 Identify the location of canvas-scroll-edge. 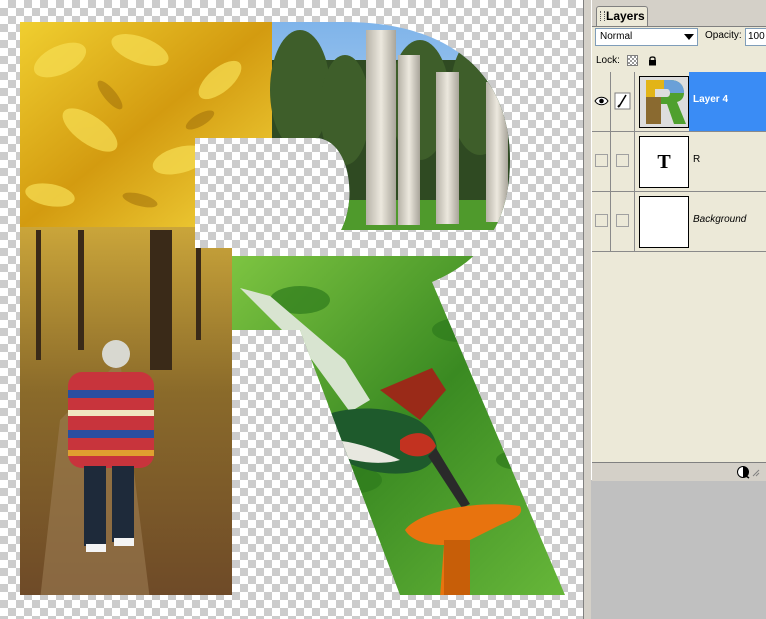
(587, 309).